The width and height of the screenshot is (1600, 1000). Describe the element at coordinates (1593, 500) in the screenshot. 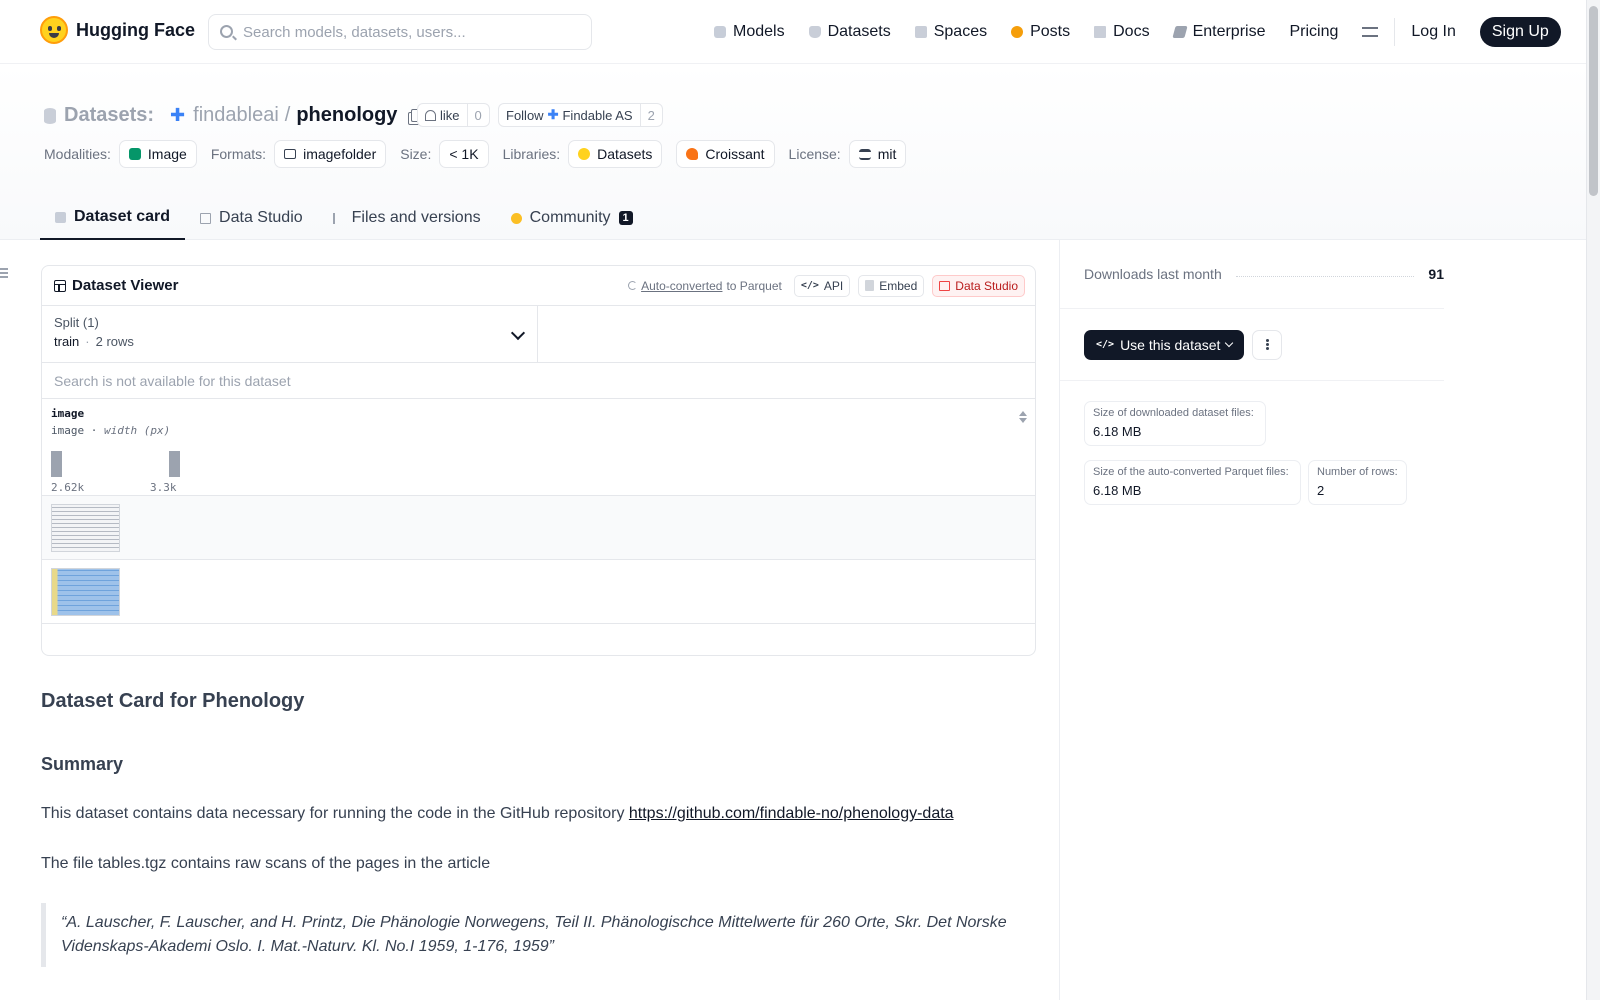

I see `page-scrollbar` at that location.